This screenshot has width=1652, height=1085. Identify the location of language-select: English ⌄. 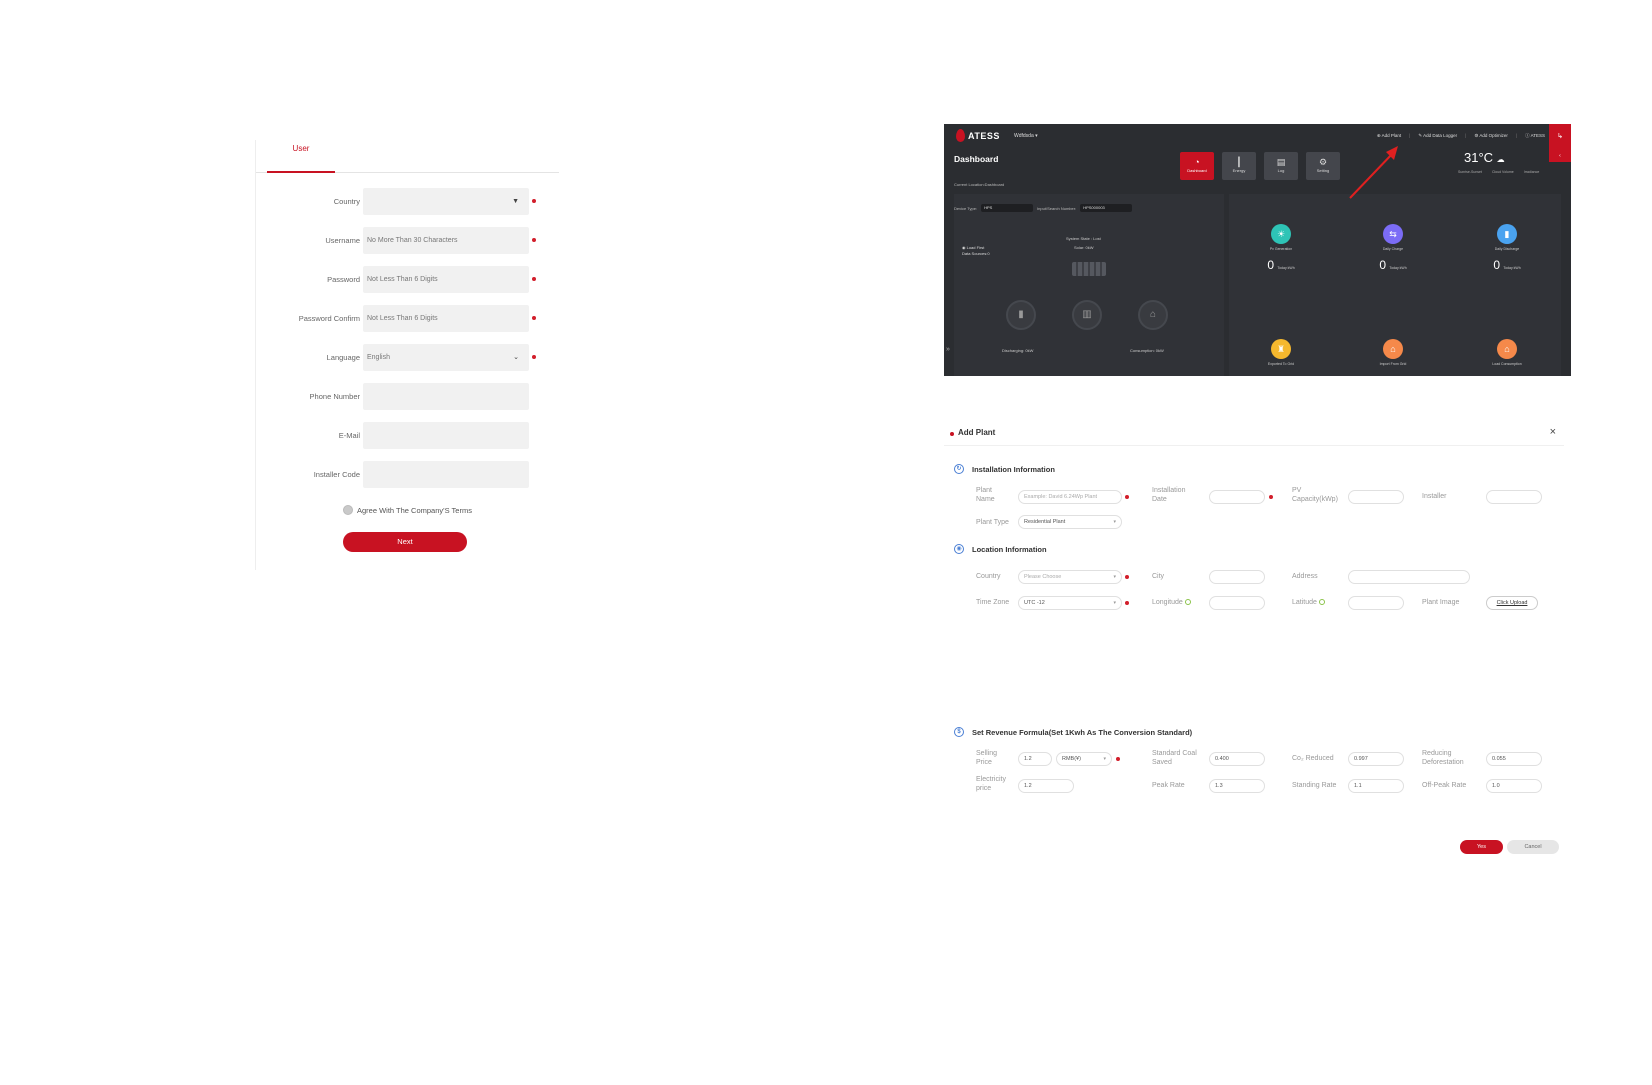
(446, 357).